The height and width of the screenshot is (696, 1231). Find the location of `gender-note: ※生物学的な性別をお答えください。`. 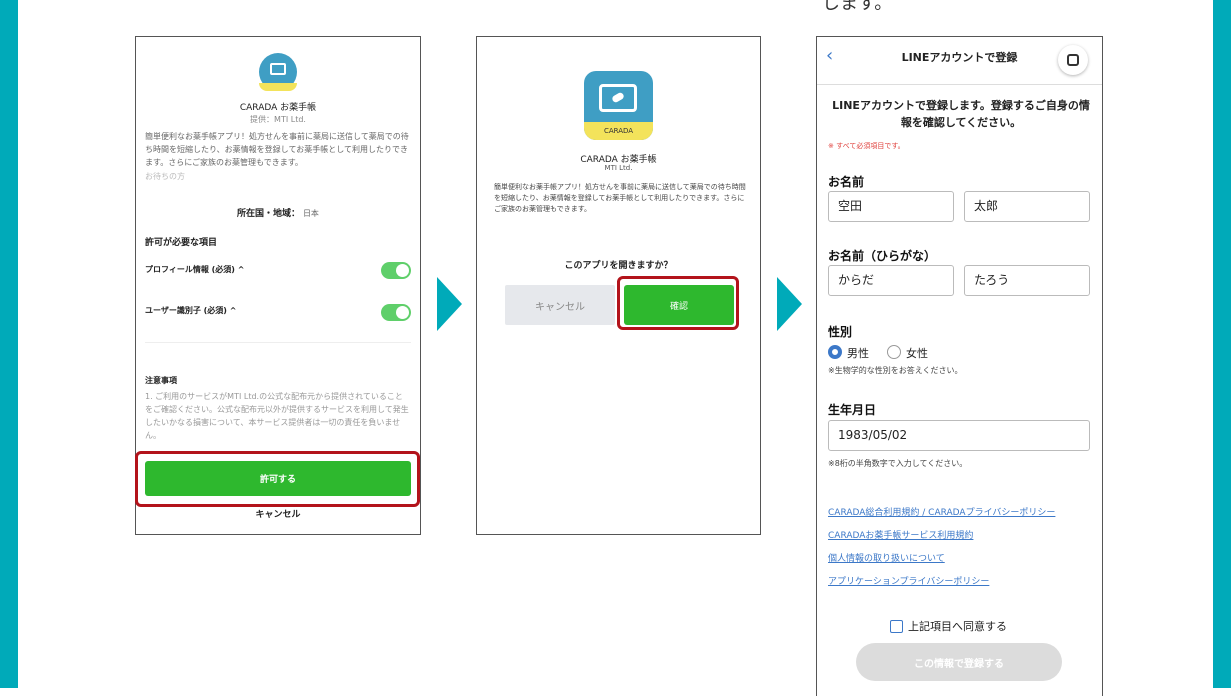

gender-note: ※生物学的な性別をお答えください。 is located at coordinates (895, 370).